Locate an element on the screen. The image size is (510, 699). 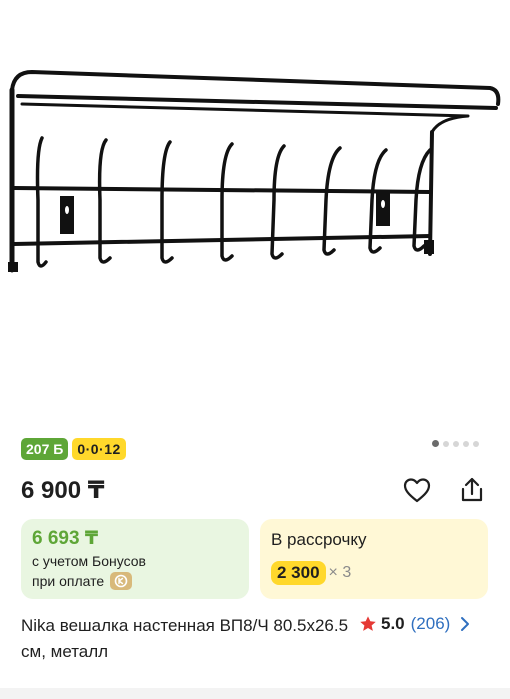
rating-value: 5.0 is located at coordinates (393, 623).